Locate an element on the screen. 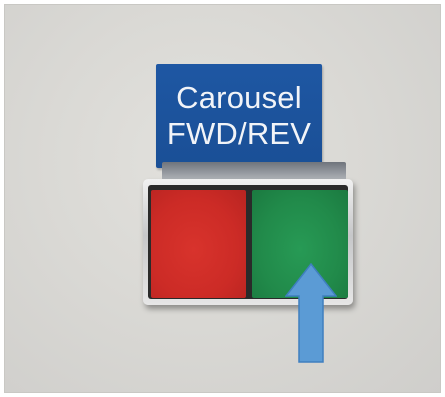  sign-line-2: FWD/REV is located at coordinates (239, 133).